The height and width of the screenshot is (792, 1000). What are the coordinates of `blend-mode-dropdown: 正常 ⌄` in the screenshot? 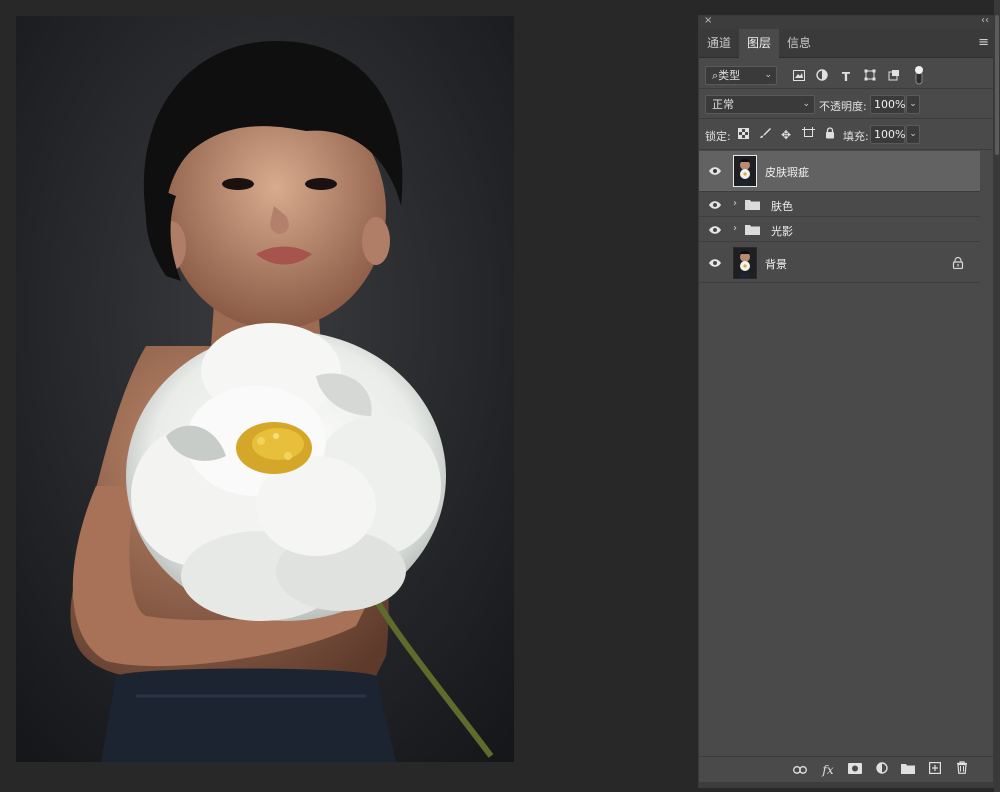 It's located at (760, 104).